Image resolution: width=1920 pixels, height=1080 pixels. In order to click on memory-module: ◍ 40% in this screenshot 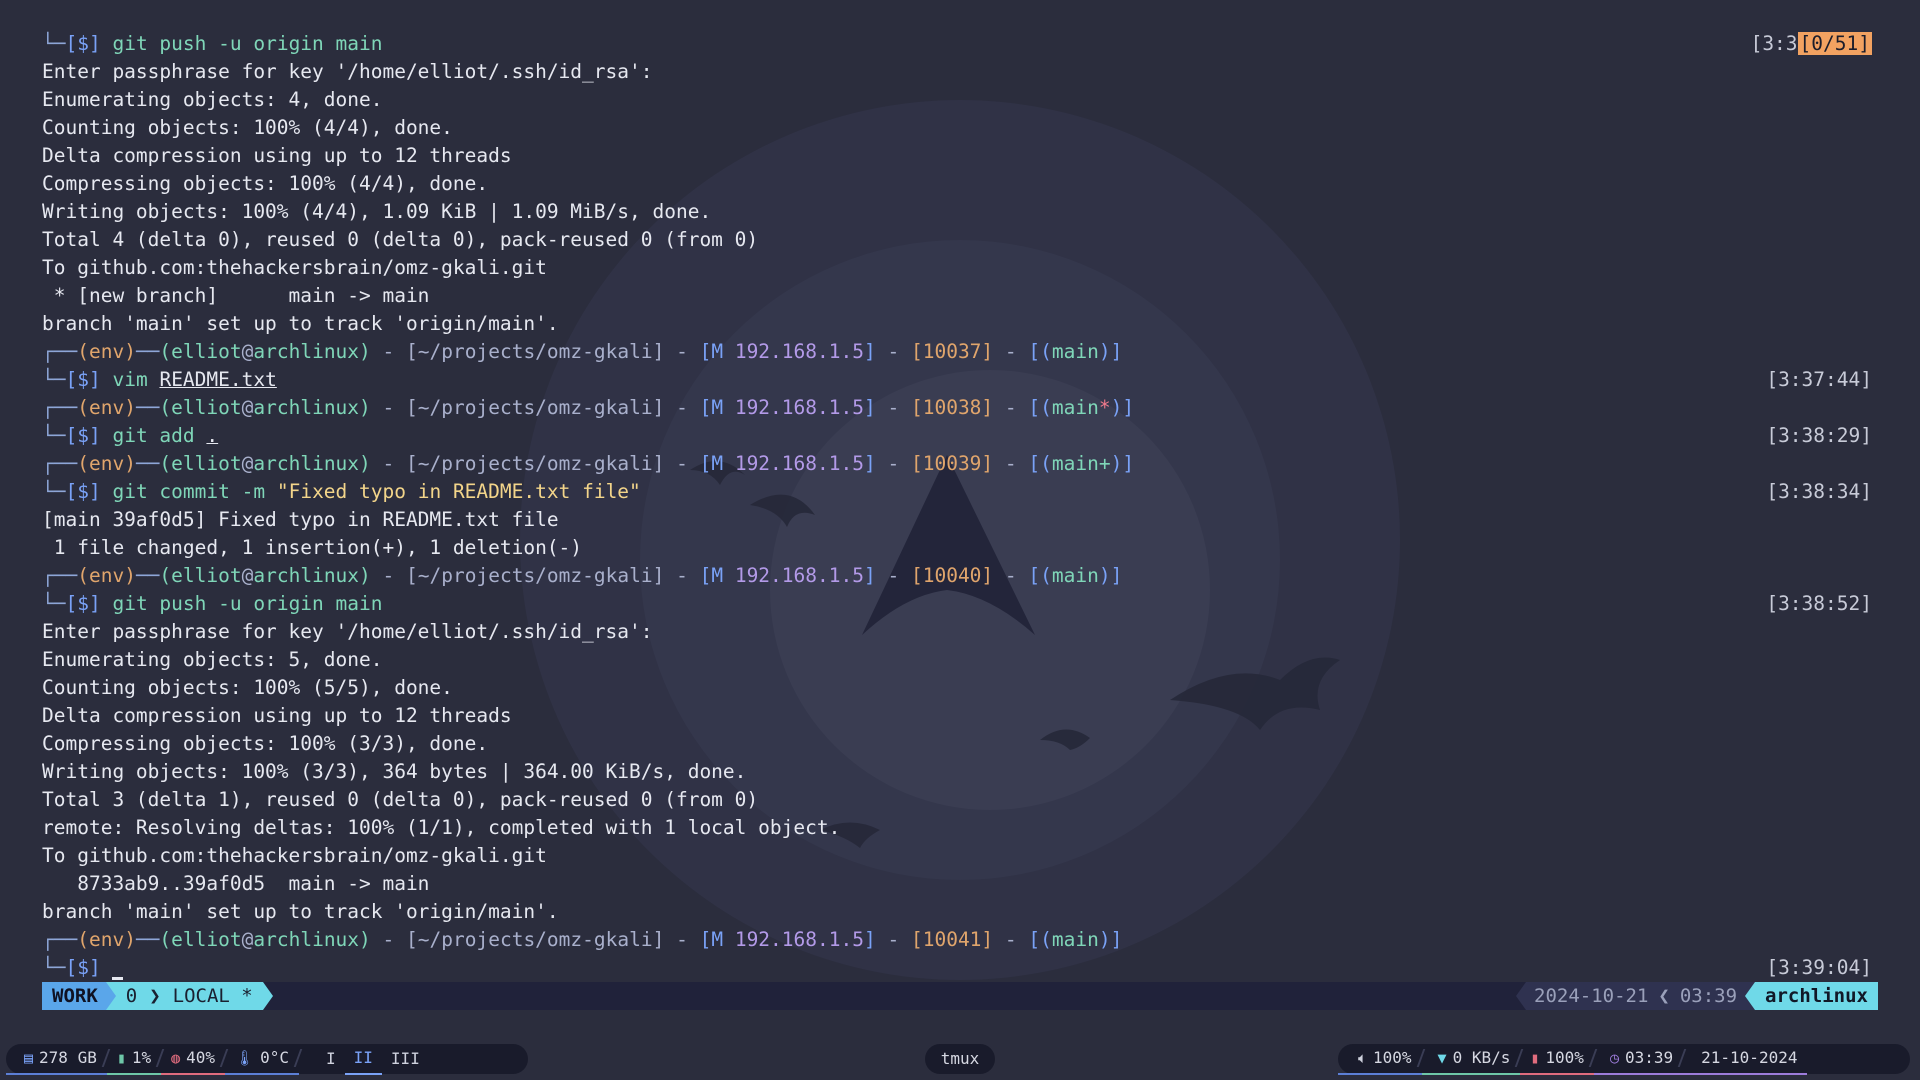, I will do `click(195, 1059)`.